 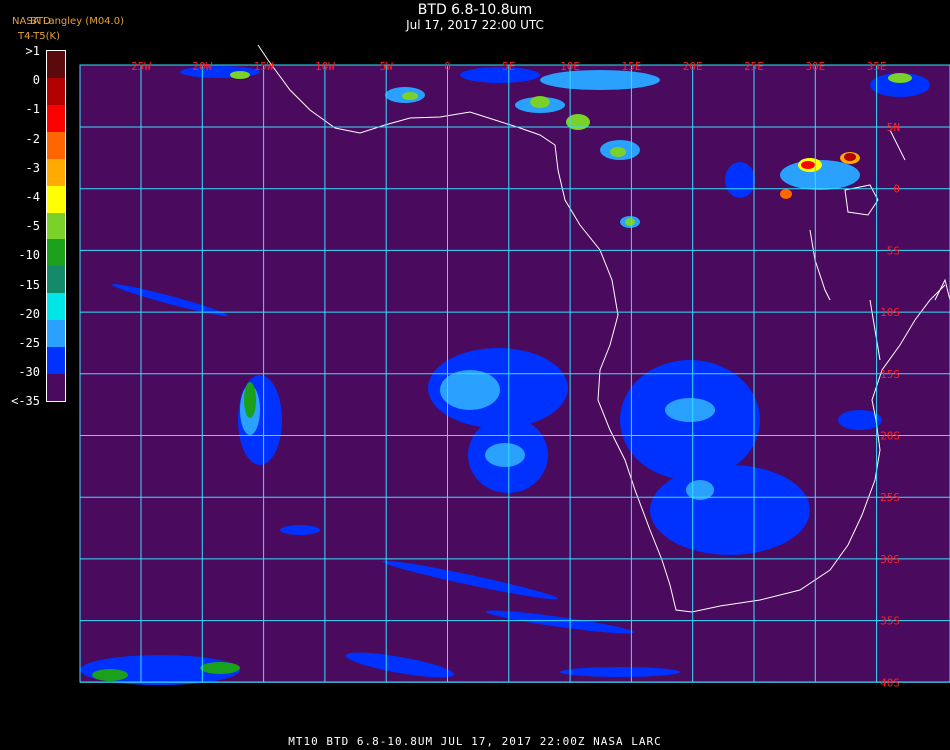 What do you see at coordinates (325, 66) in the screenshot?
I see `longitude-label: 10W` at bounding box center [325, 66].